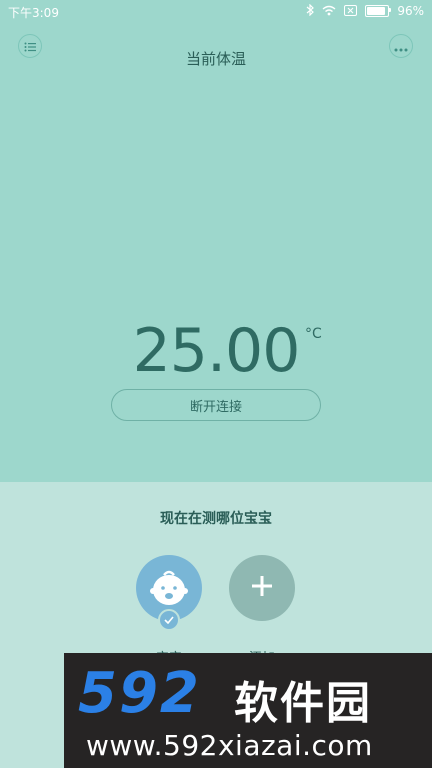 The height and width of the screenshot is (768, 432). What do you see at coordinates (351, 11) in the screenshot?
I see `sim-icon` at bounding box center [351, 11].